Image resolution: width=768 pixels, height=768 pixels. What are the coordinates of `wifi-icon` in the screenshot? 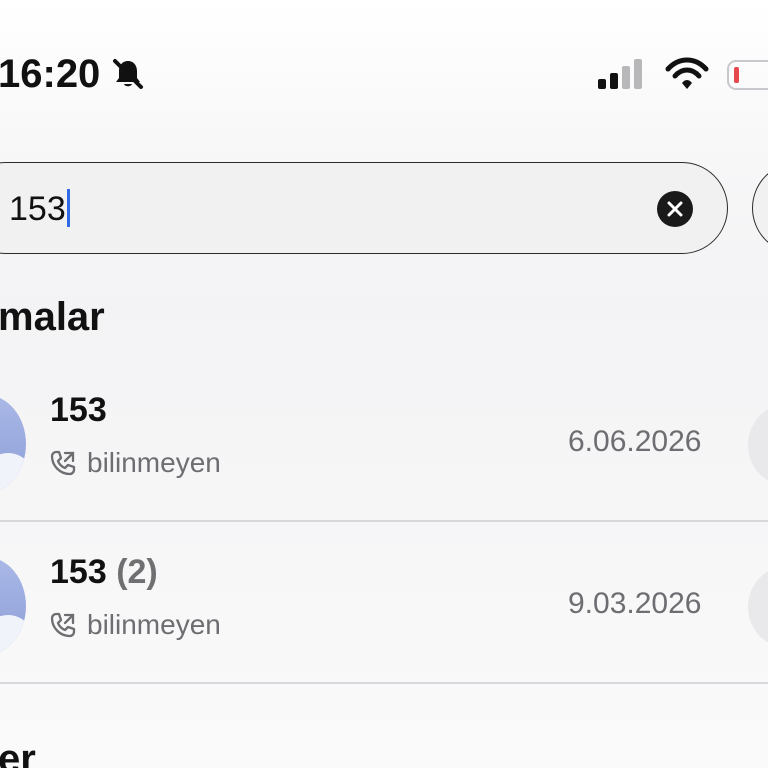 It's located at (687, 73).